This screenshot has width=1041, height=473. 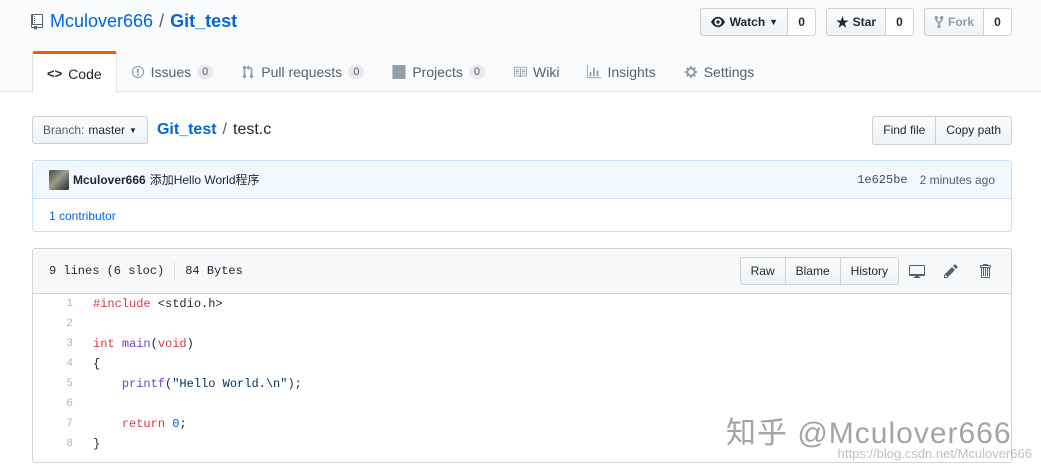 I want to click on star-icon: ★, so click(x=842, y=21).